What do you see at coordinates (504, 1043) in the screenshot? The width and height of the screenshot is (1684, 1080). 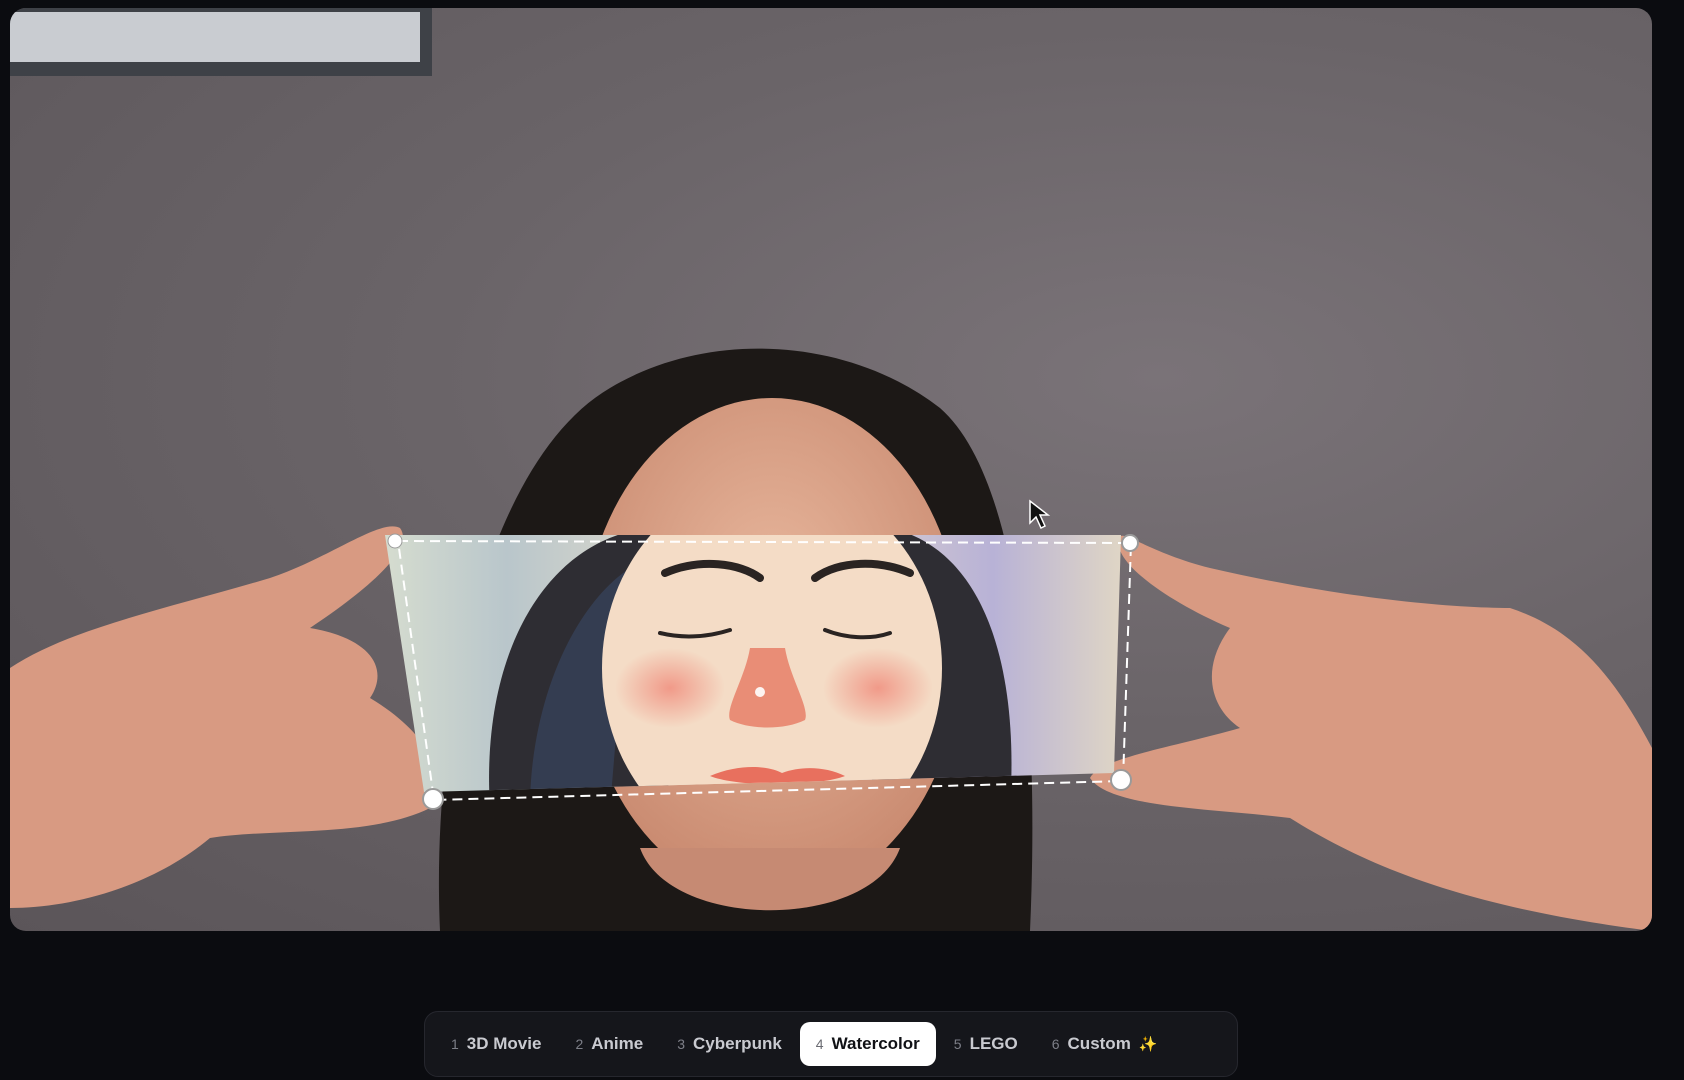 I see `tab-label: 3D Movie` at bounding box center [504, 1043].